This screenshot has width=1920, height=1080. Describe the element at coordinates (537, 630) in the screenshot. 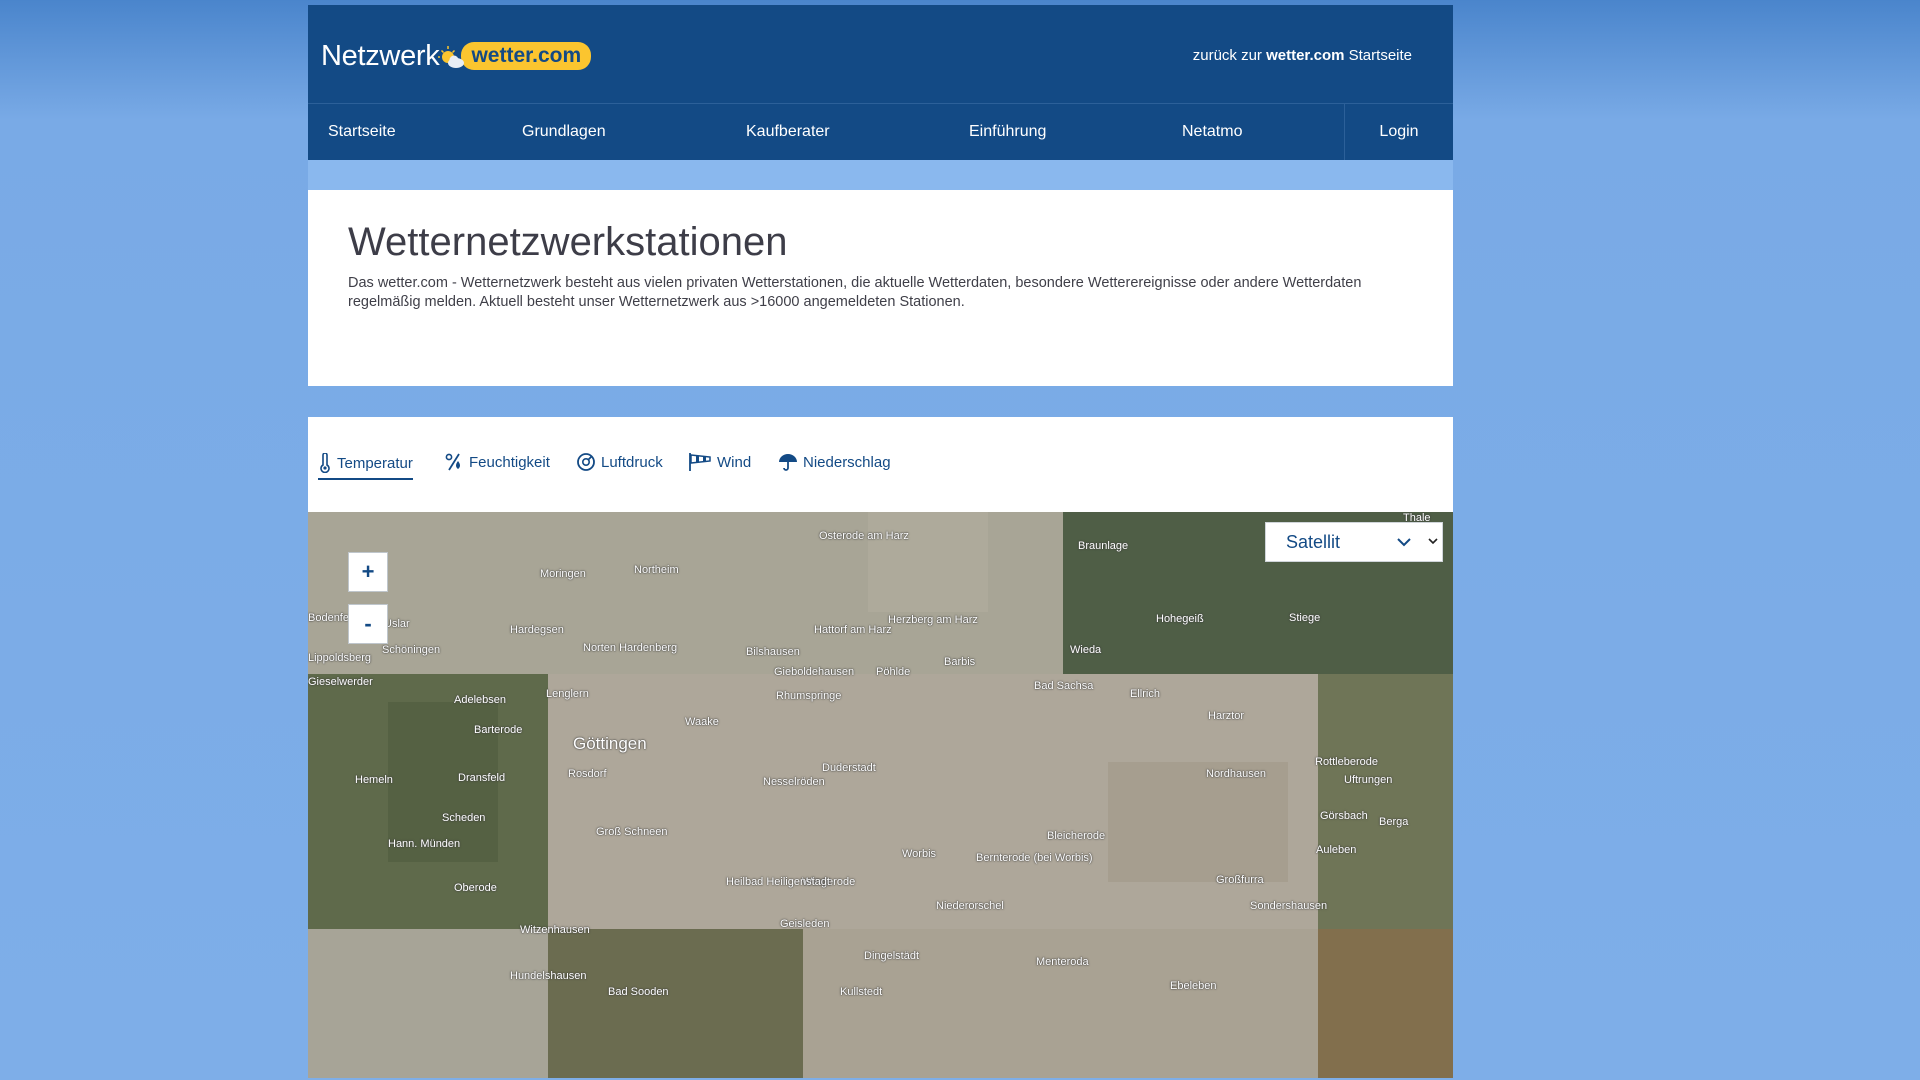

I see `map-place-label: Hardegsen` at that location.